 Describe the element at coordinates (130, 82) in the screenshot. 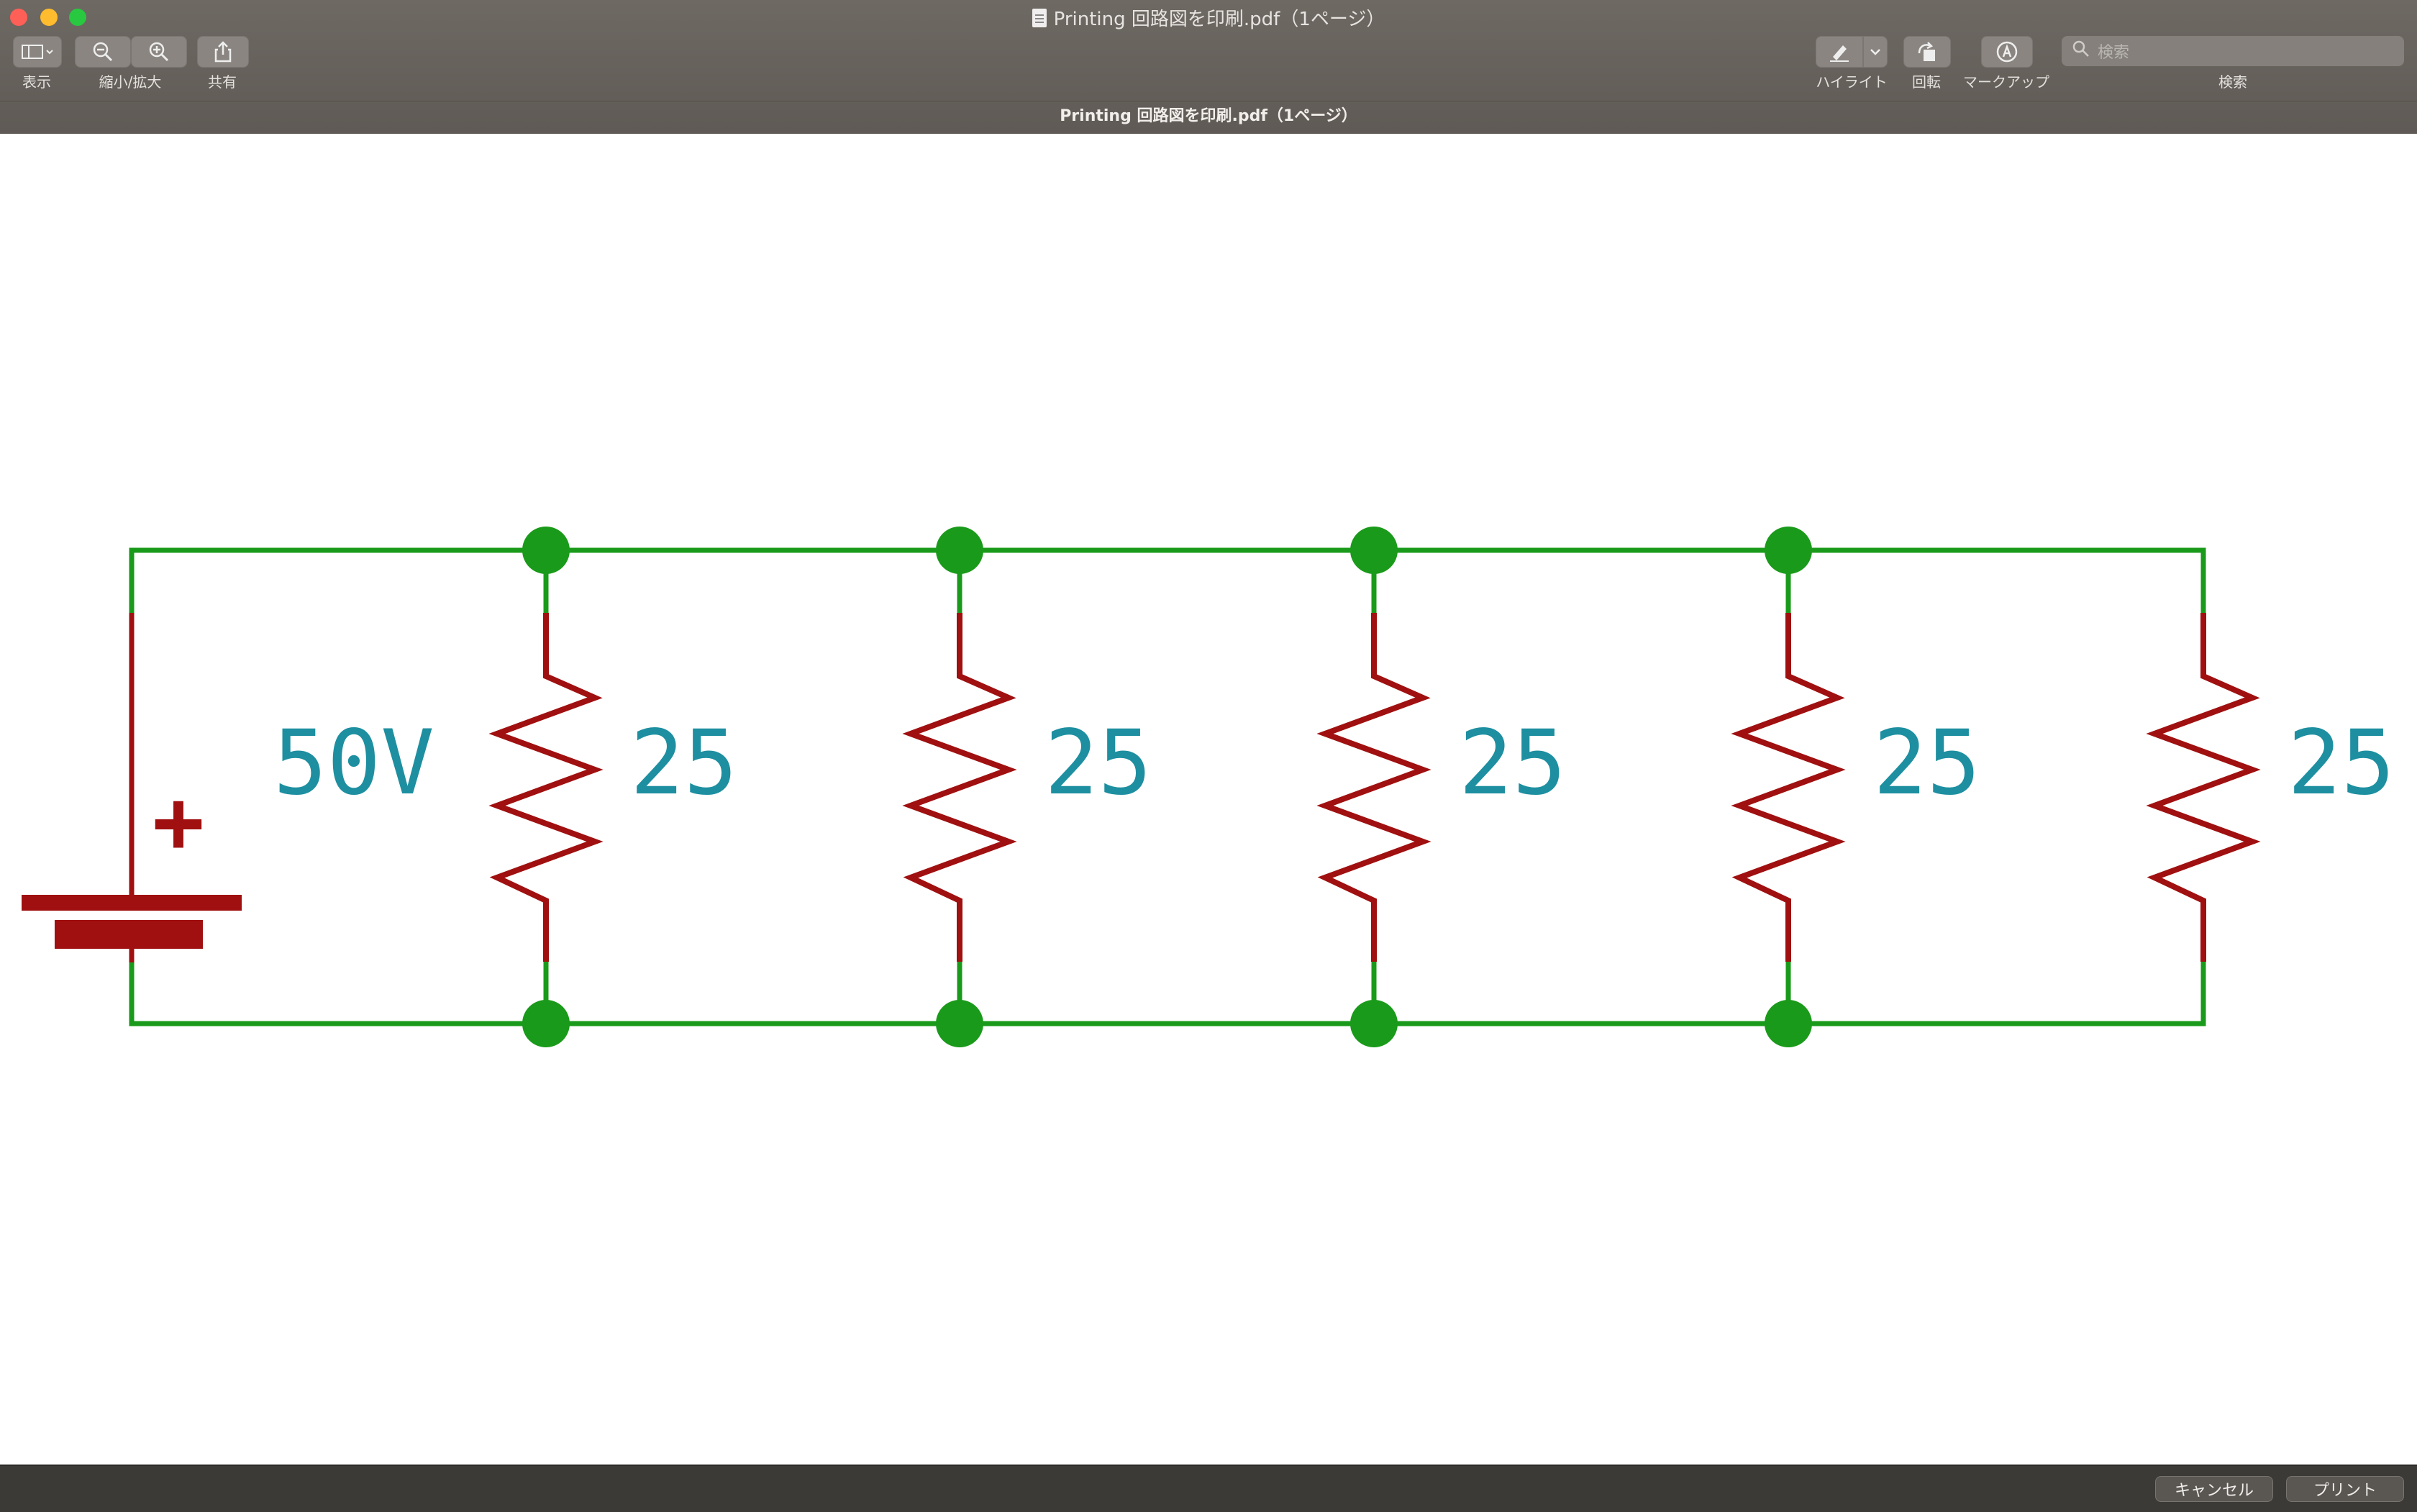

I see `zoom-label: 縮小/拡大` at that location.